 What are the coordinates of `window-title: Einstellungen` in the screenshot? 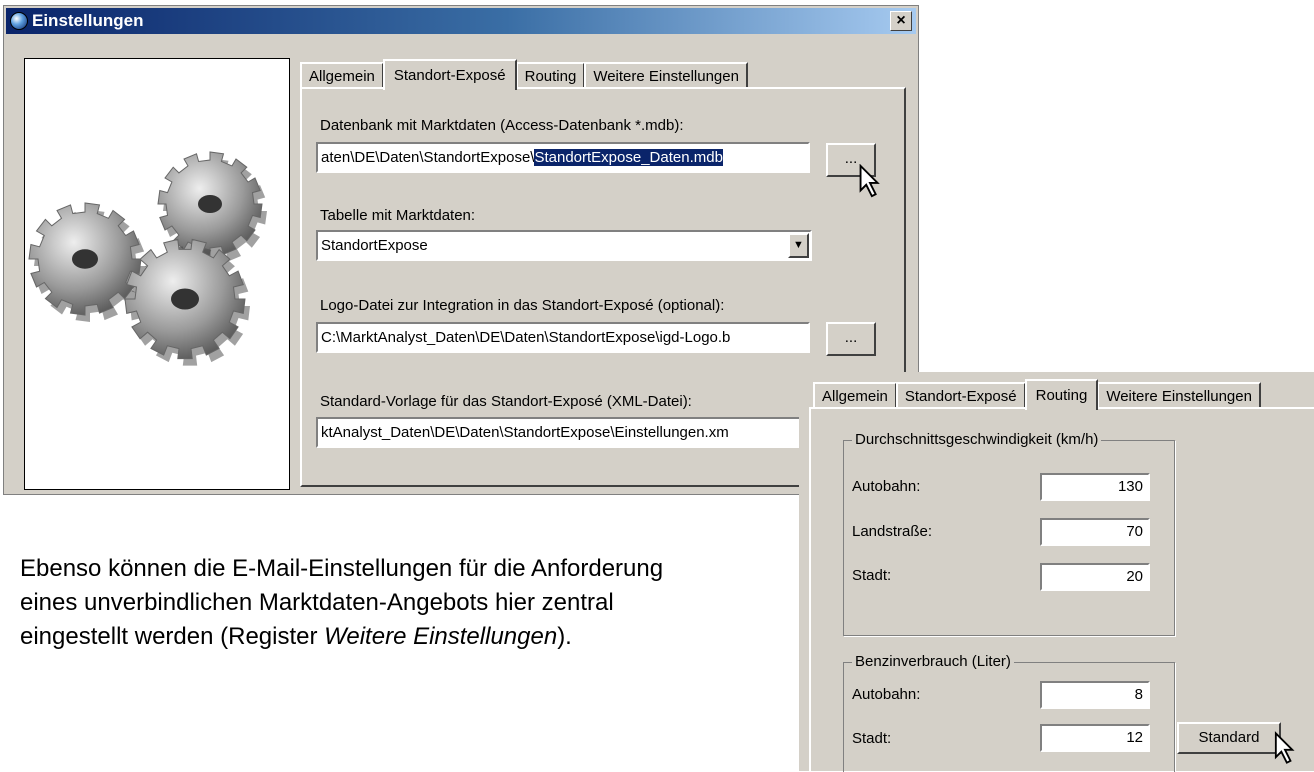 It's located at (88, 20).